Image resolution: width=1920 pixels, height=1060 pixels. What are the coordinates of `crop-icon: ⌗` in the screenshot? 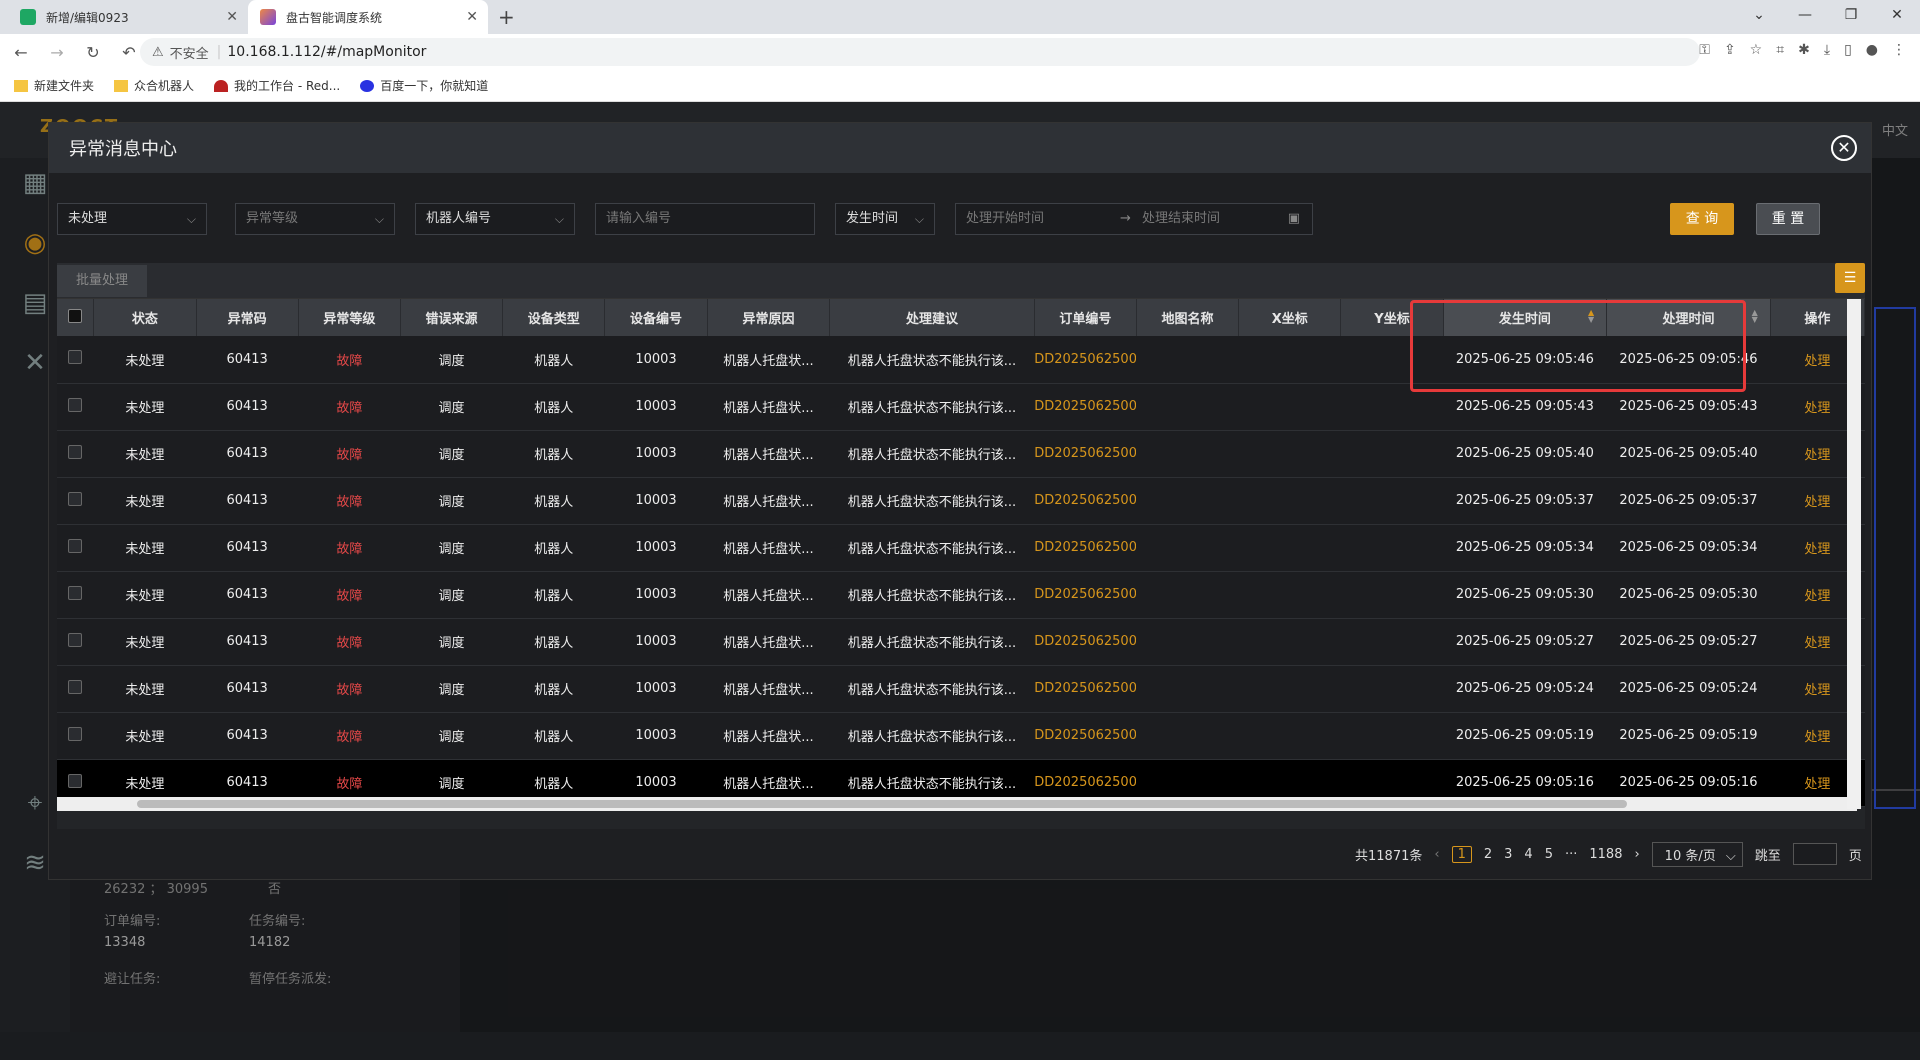 It's located at (1780, 50).